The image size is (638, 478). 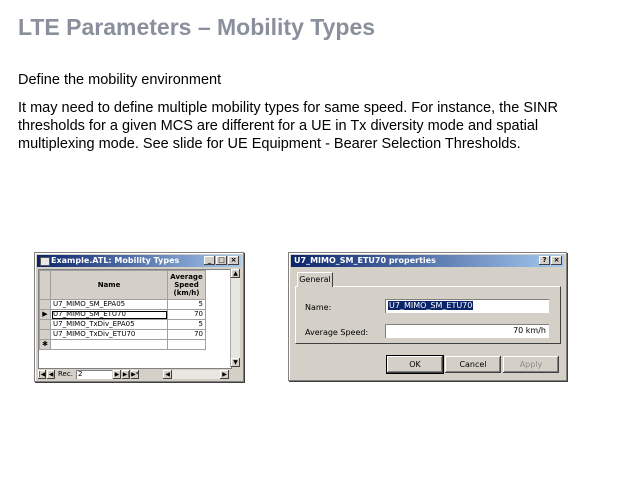 I want to click on cell-name-new, so click(x=109, y=344).